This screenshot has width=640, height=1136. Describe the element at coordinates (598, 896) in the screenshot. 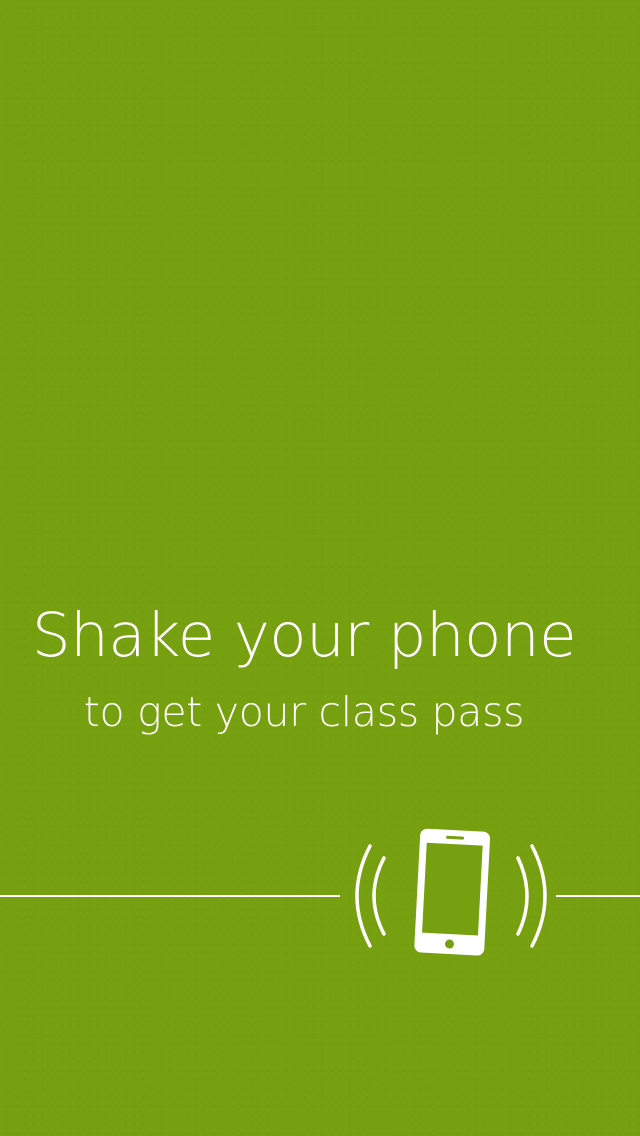

I see `divider-line-right` at that location.